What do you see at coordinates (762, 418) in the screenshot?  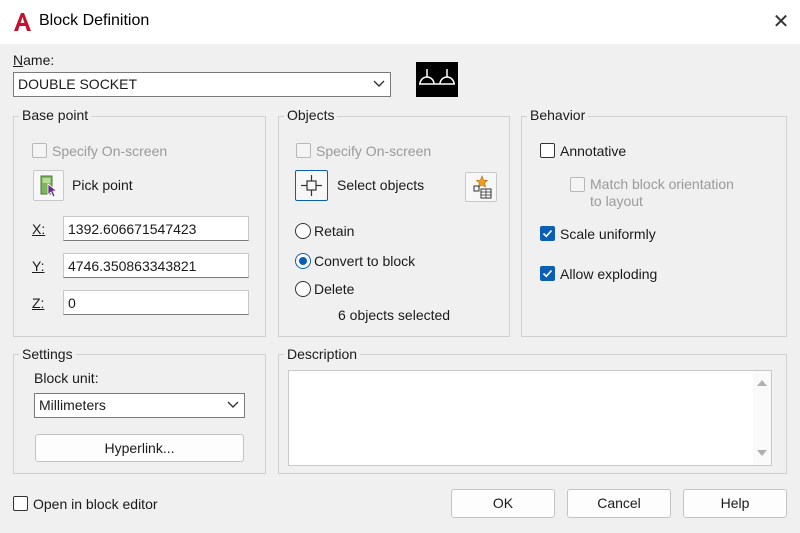 I see `description-scrollbar` at bounding box center [762, 418].